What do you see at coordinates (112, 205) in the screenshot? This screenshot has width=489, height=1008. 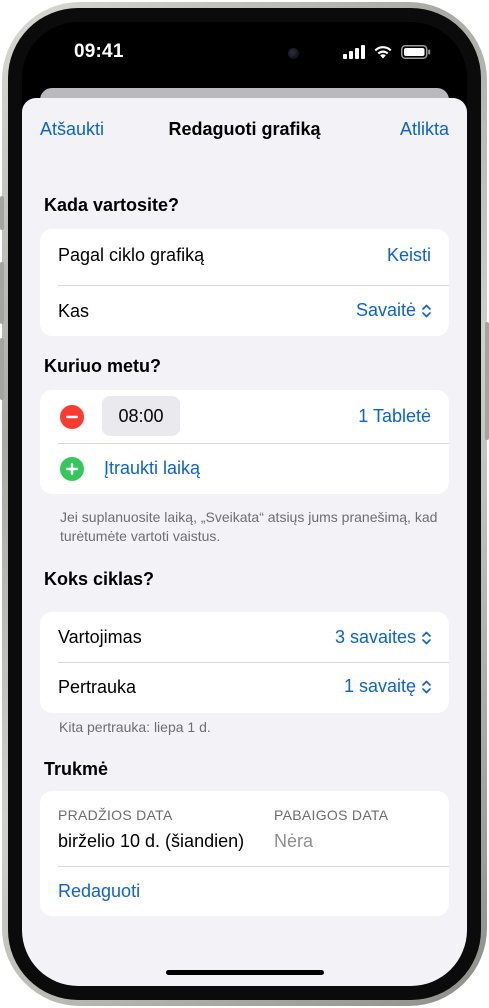 I see `when-section-title: Kada vartosite?` at bounding box center [112, 205].